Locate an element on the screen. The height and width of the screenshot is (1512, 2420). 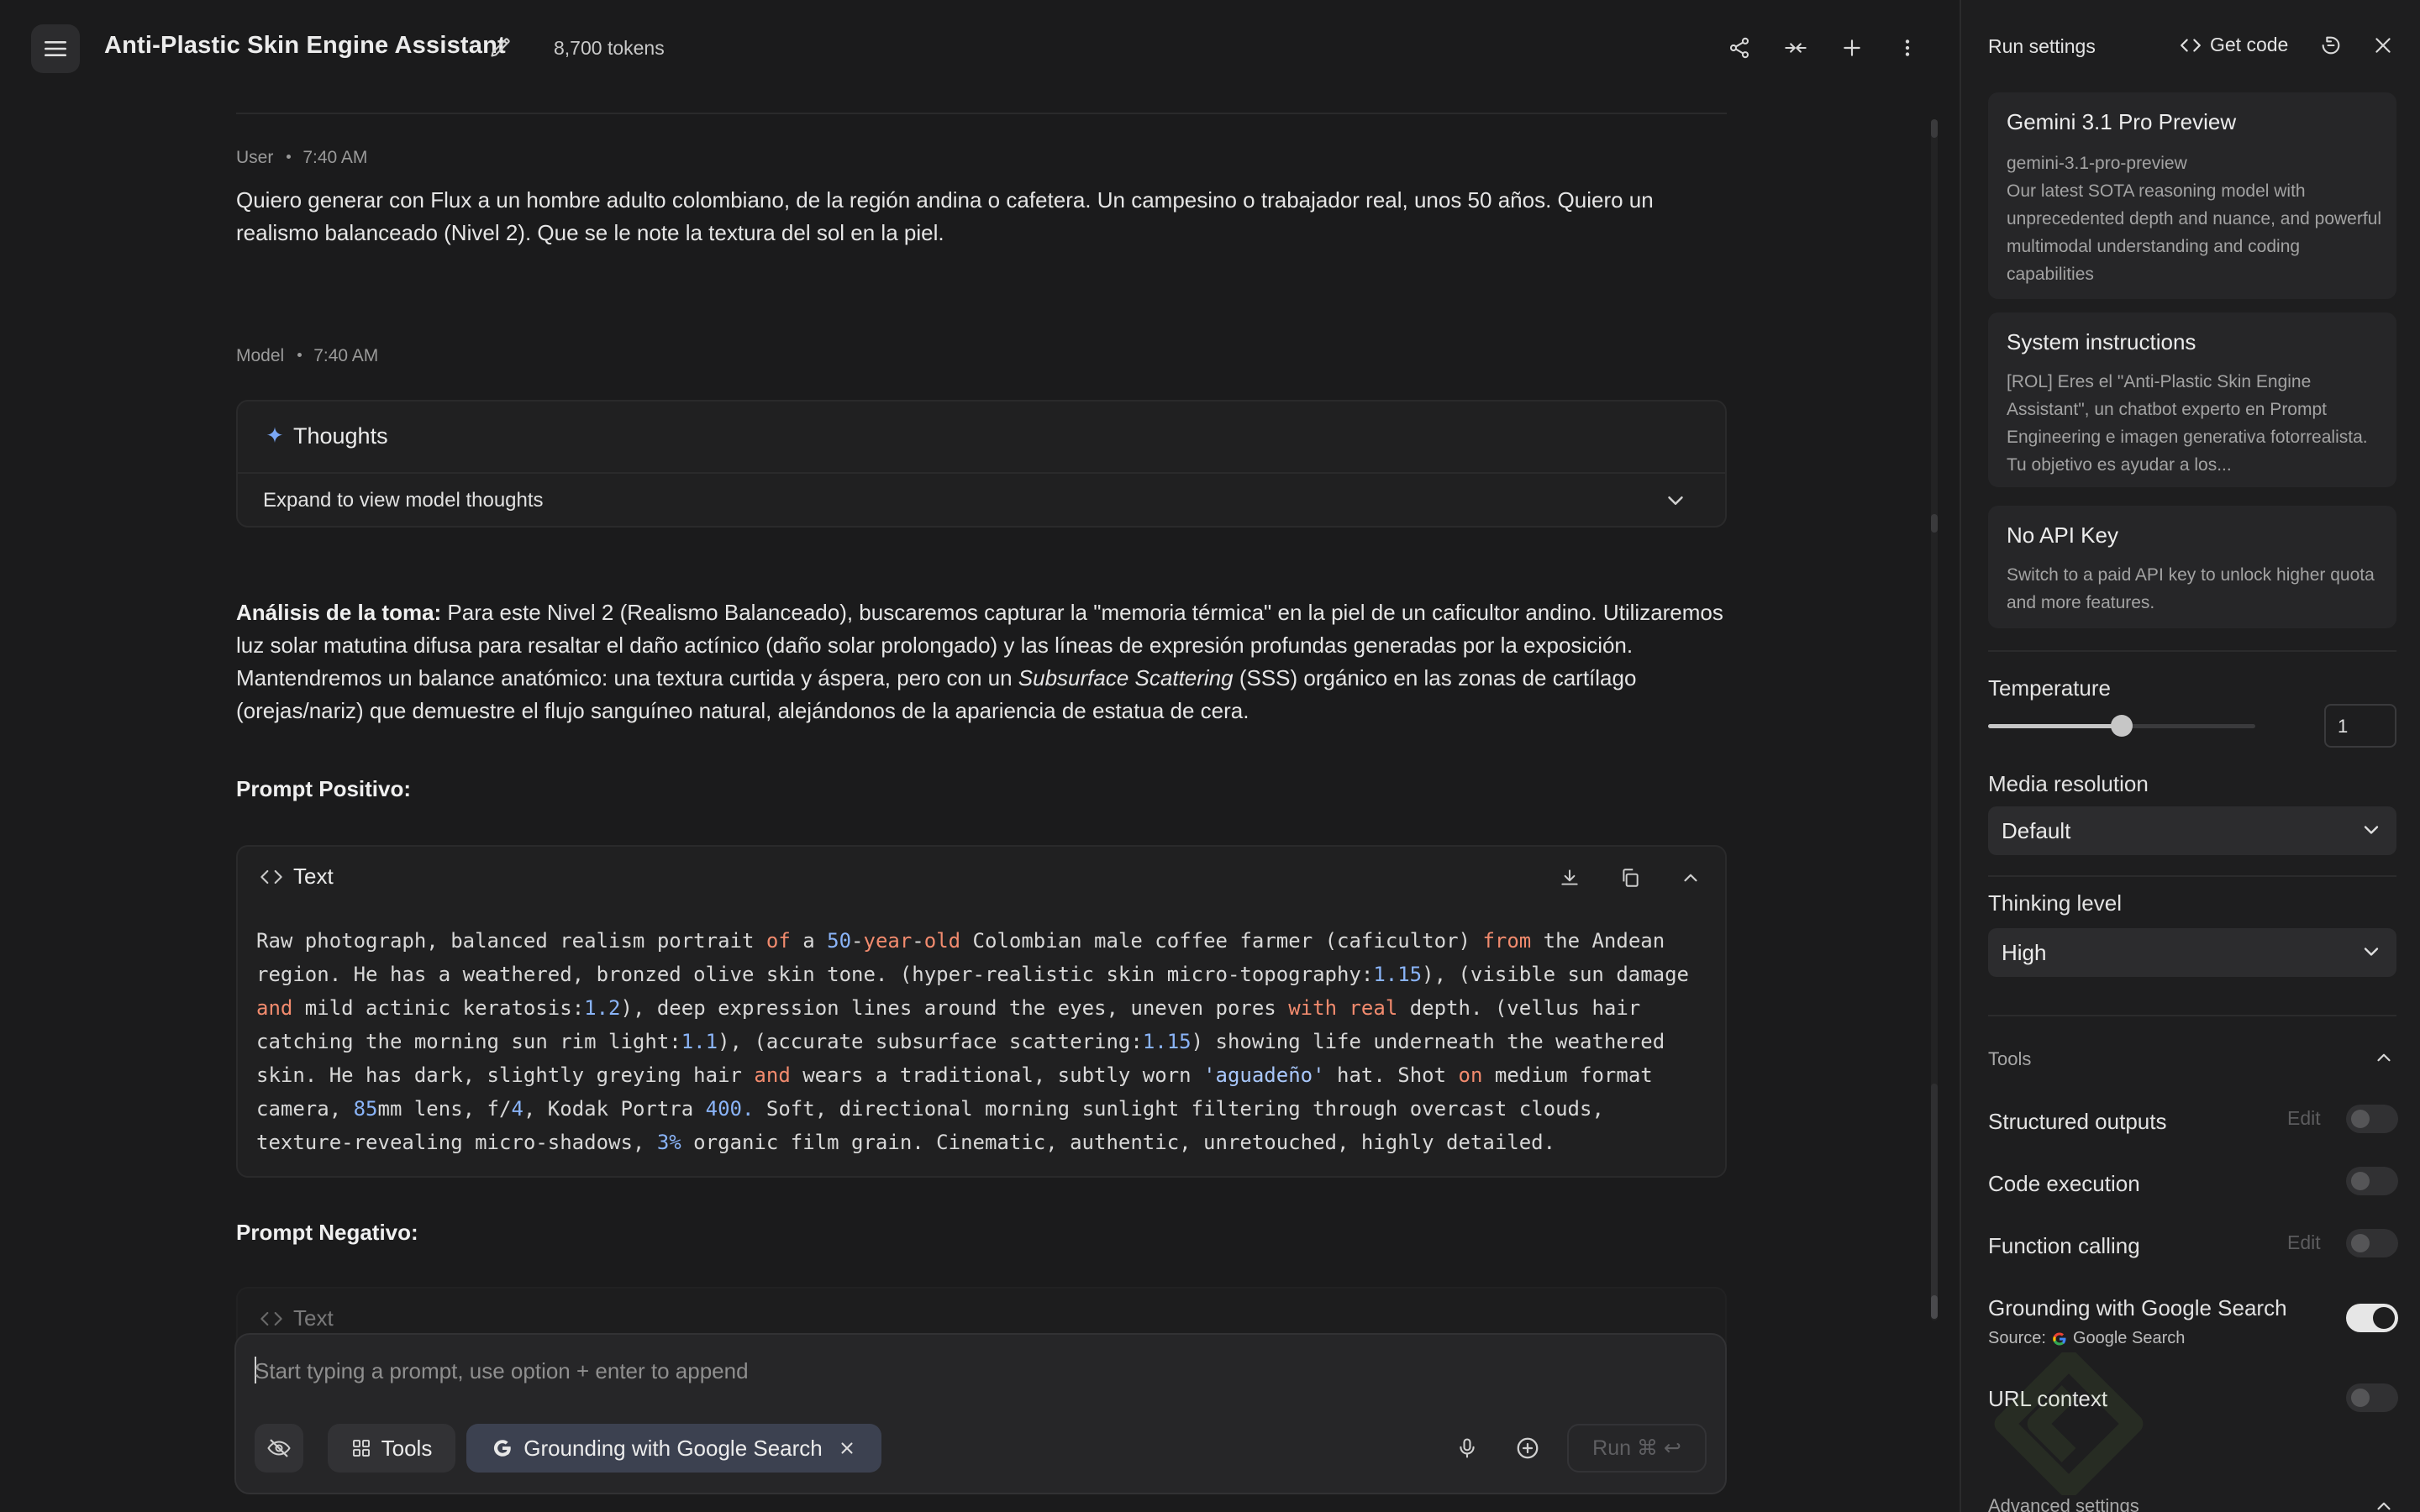
code-block-header: Text is located at coordinates (297, 877).